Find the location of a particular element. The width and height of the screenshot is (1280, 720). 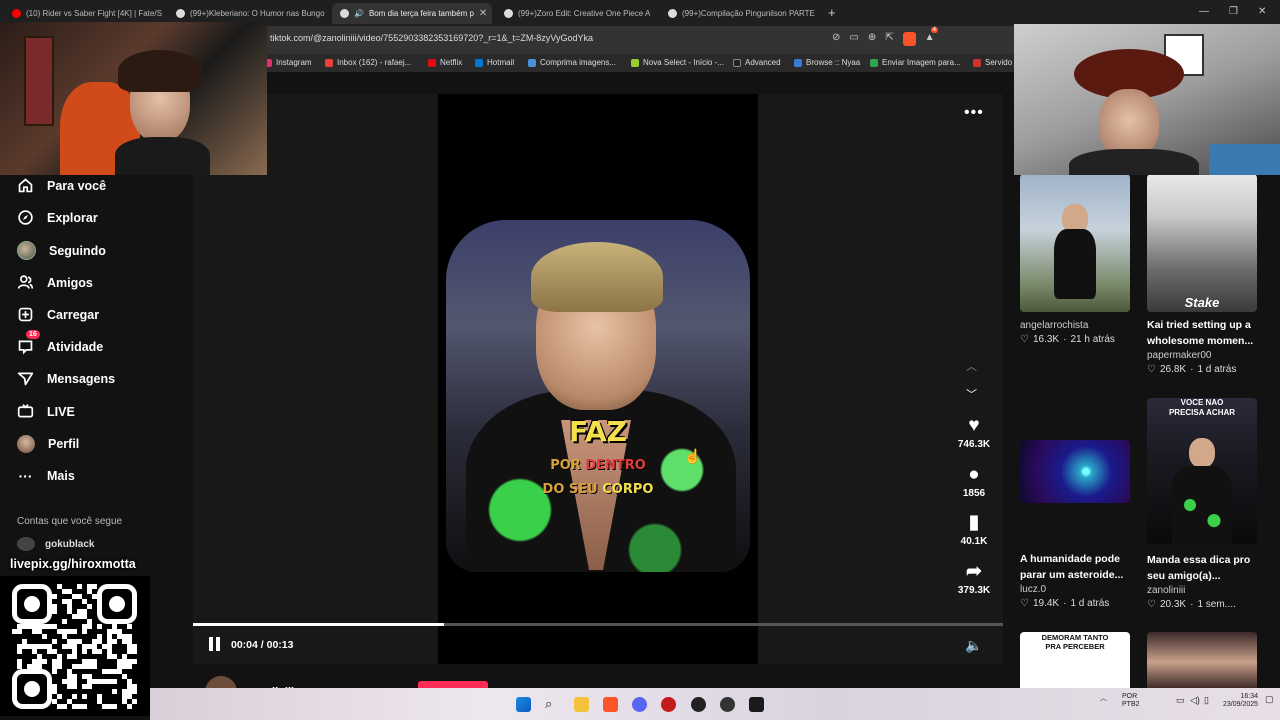

close-tab-icon: ✕ is located at coordinates (483, 13).